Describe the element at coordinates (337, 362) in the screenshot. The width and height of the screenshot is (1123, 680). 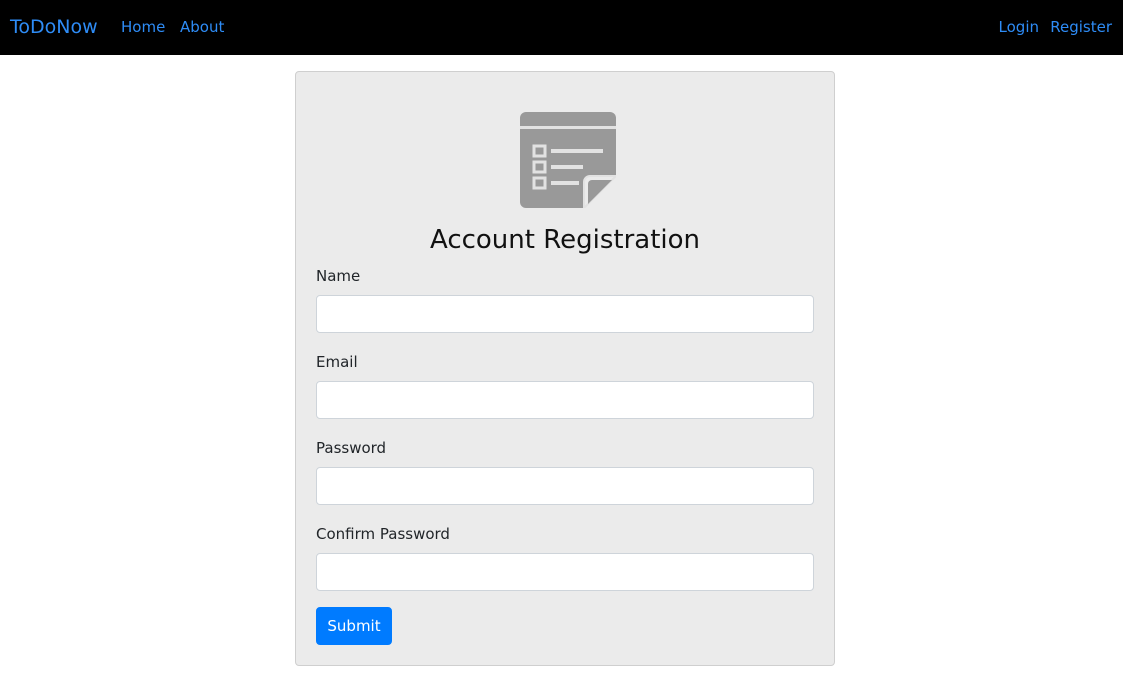
I see `email-label: Email` at that location.